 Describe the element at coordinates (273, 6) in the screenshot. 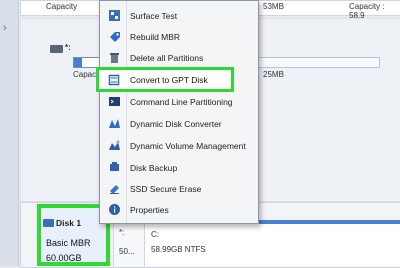

I see `partition-size: 53MB` at that location.